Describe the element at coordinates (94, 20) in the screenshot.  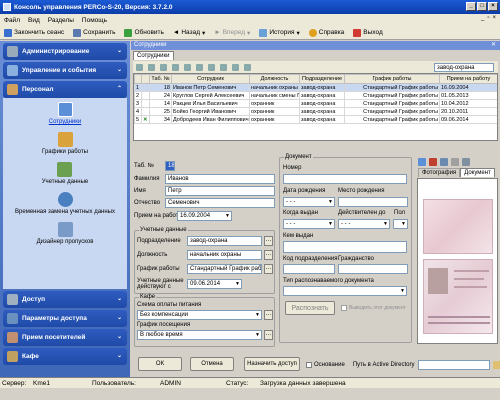
I see `menu-help: Помощь` at that location.